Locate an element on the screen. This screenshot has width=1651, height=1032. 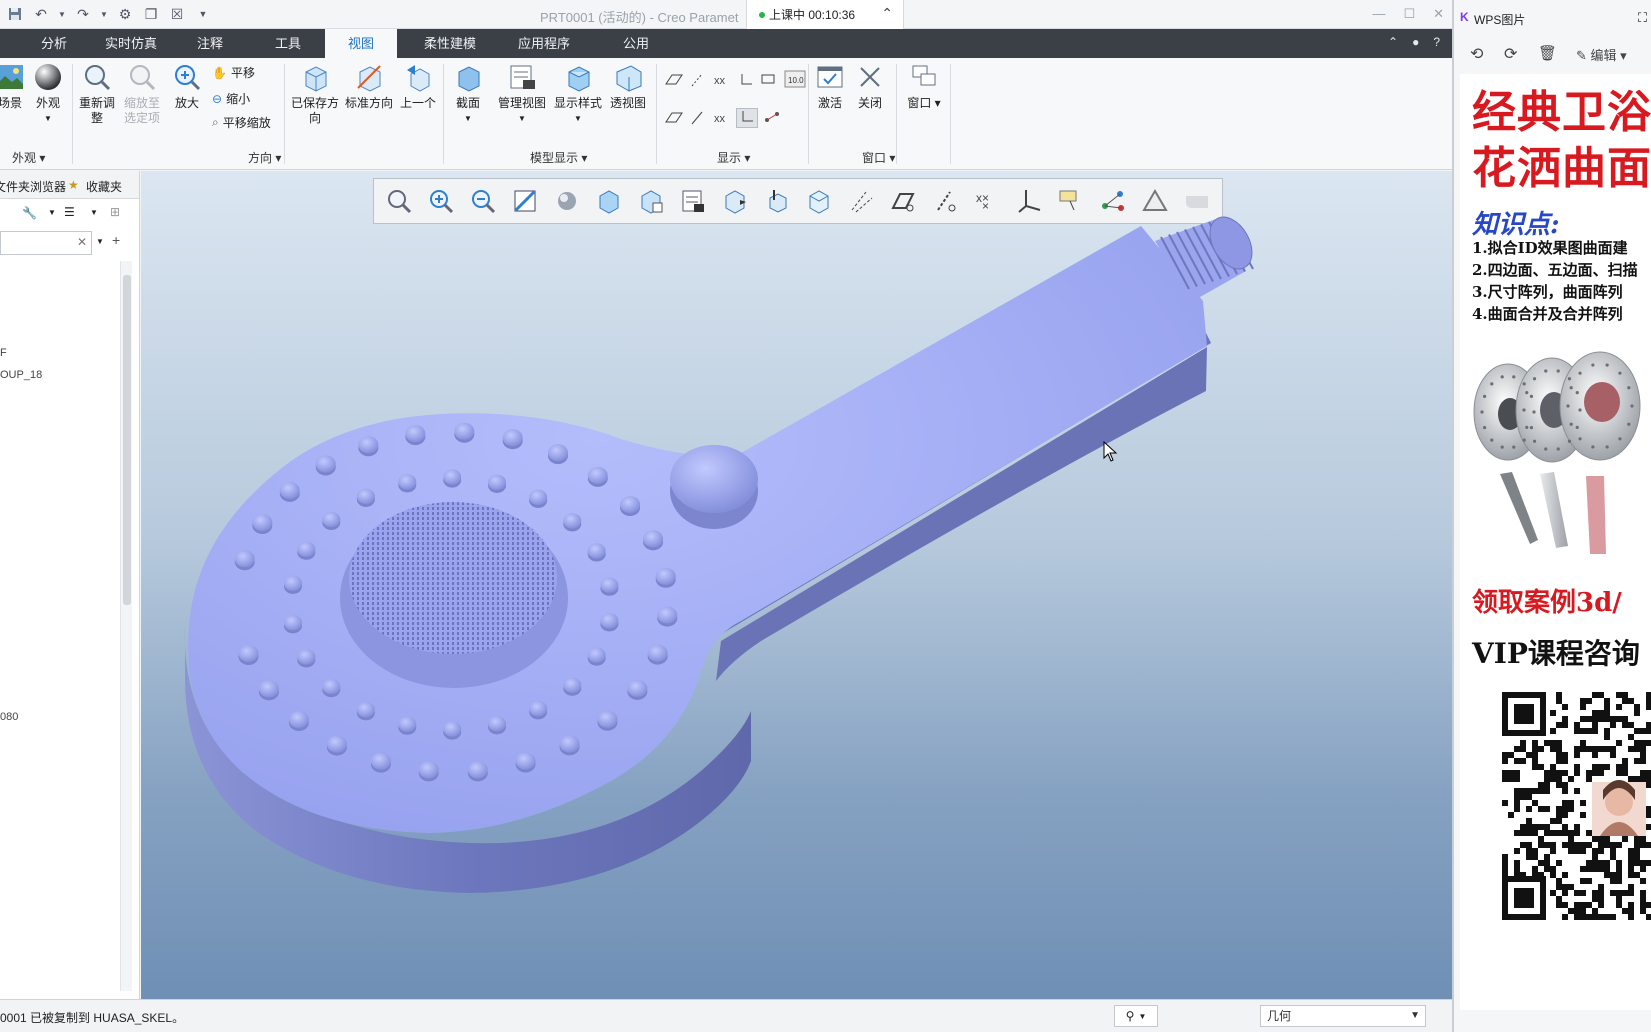
rotate-right-icon: ⟳ is located at coordinates (1510, 54).